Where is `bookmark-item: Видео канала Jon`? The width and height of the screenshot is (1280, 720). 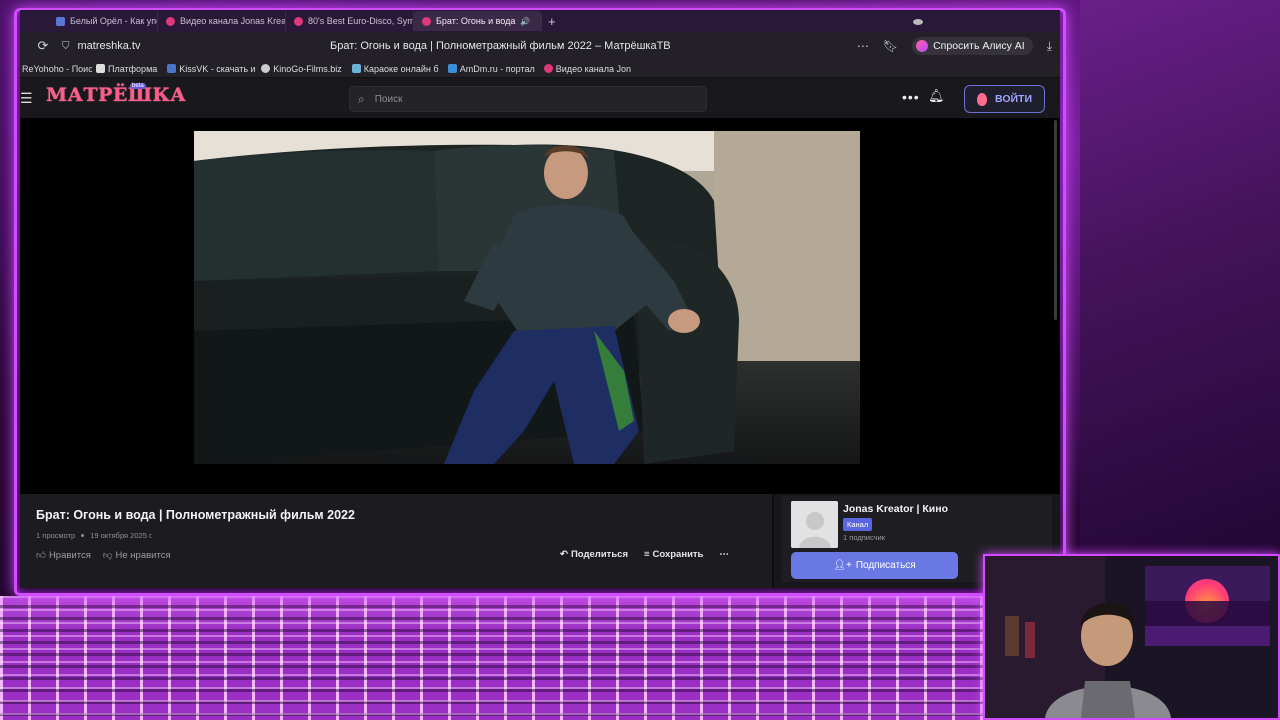
bookmark-item: Видео канала Jon is located at coordinates (588, 68).